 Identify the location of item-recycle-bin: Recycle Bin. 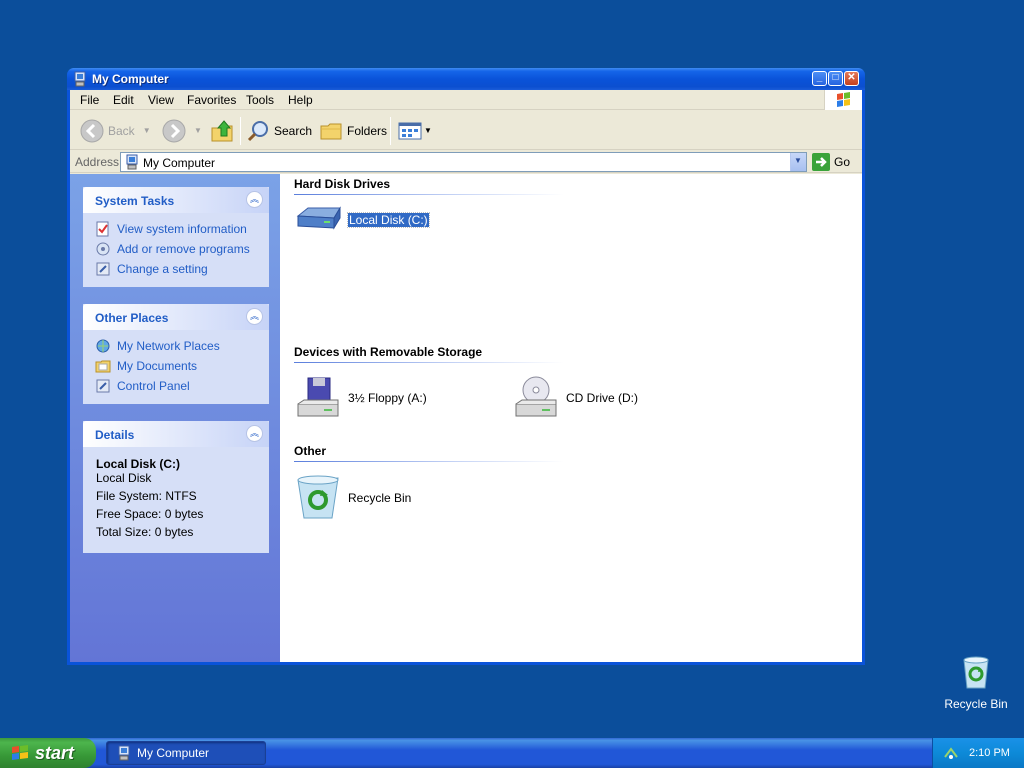
(352, 498).